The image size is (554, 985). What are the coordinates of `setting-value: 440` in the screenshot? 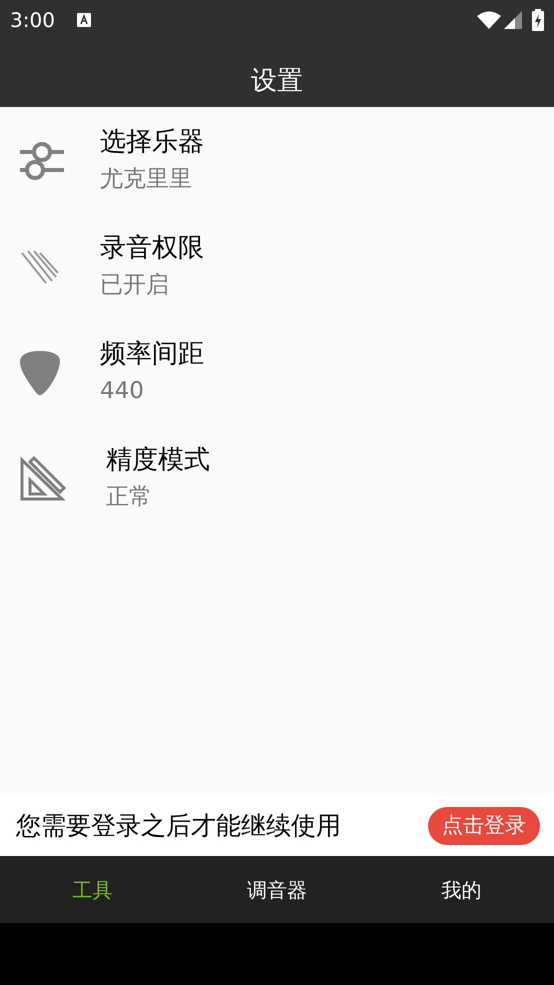 It's located at (122, 391).